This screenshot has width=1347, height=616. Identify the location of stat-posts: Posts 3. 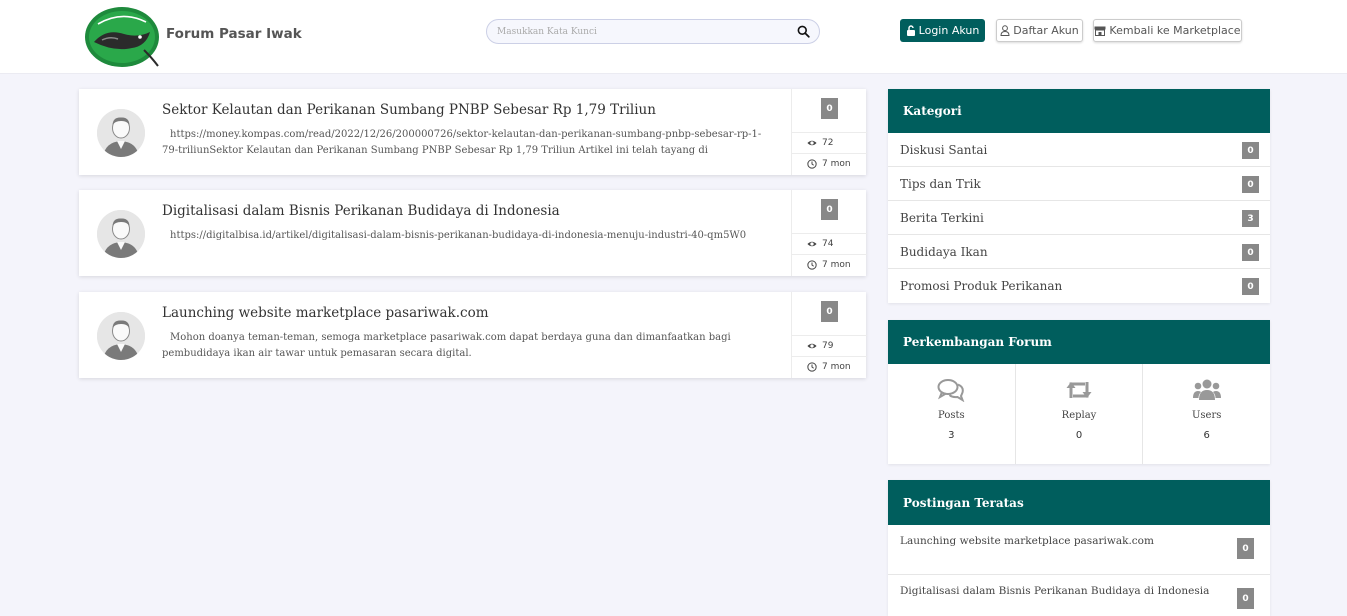
(952, 414).